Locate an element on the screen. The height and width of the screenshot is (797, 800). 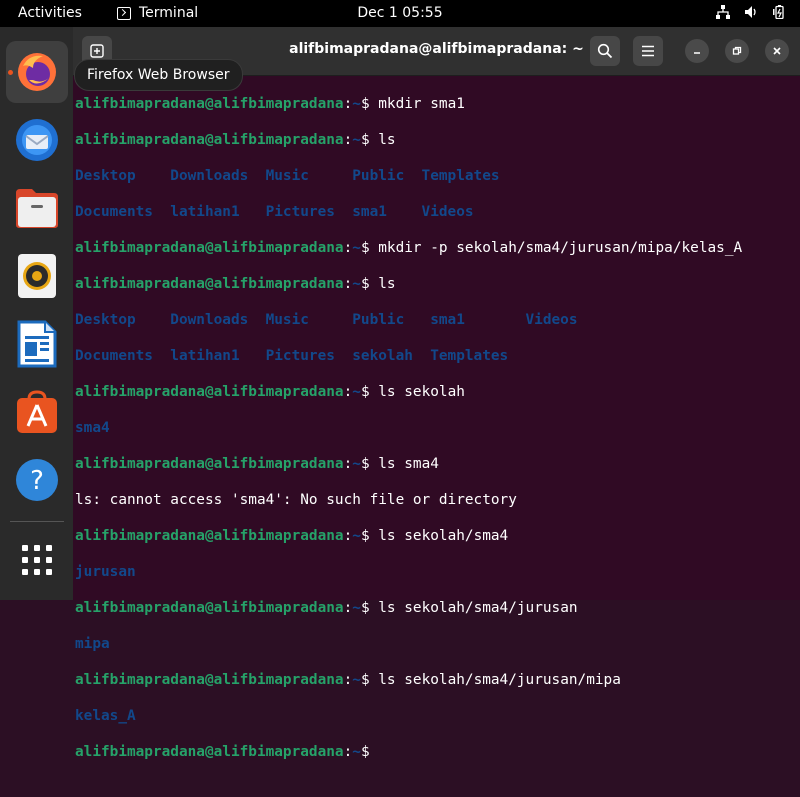
ls-output-row: Documents latihan1 Pictures sma1 Videos is located at coordinates (274, 212).